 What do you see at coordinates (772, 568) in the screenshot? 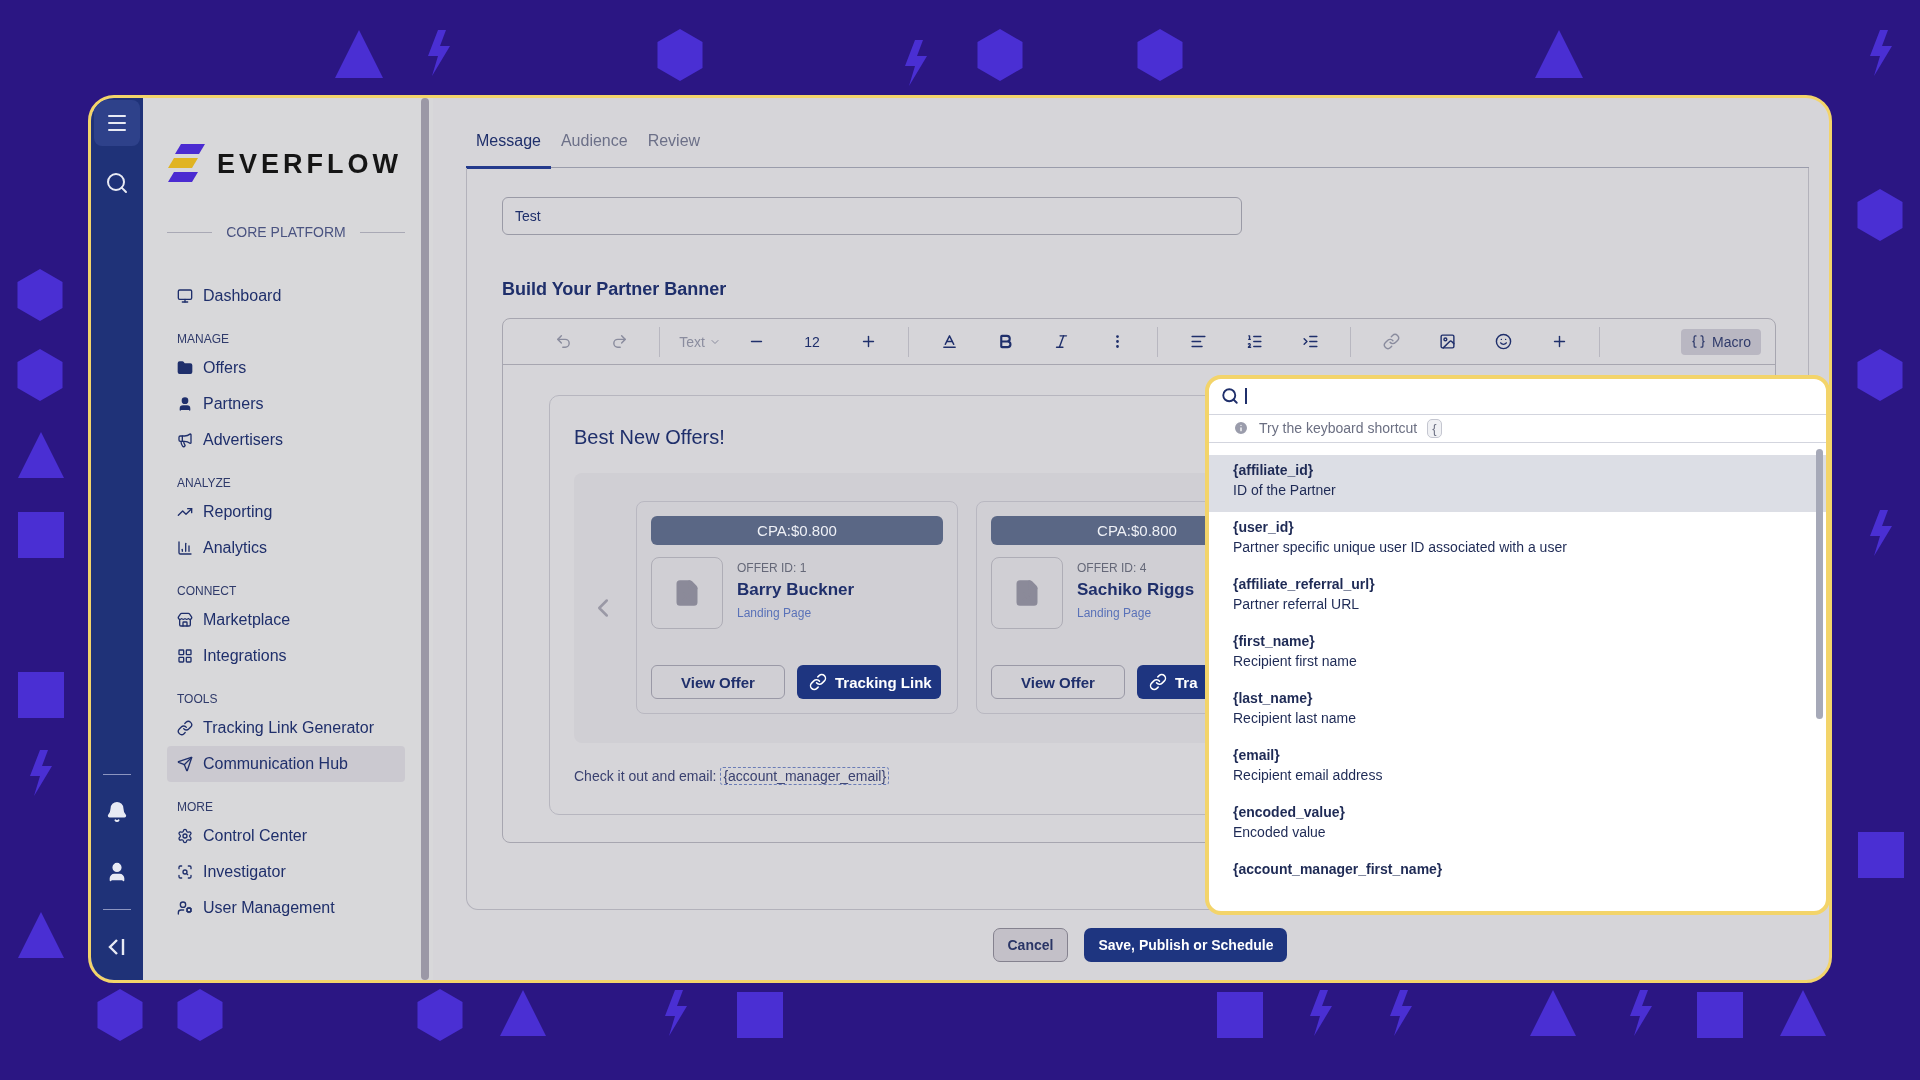
I see `offer-id: OFFER ID: 1` at bounding box center [772, 568].